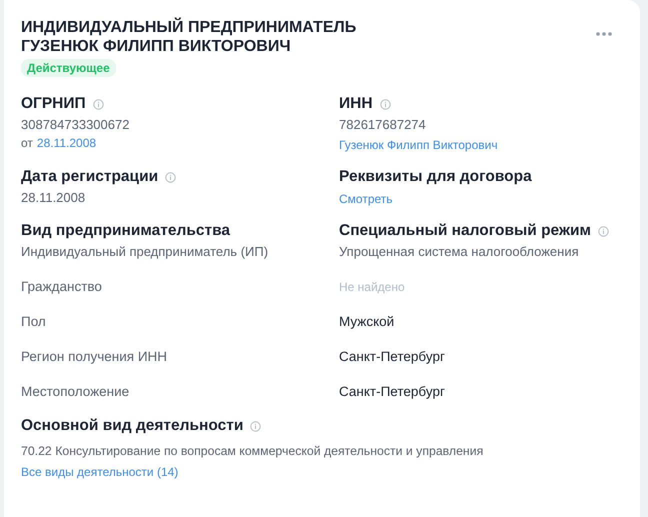  I want to click on field-value: Упрощенная система налогообложения, so click(459, 251).